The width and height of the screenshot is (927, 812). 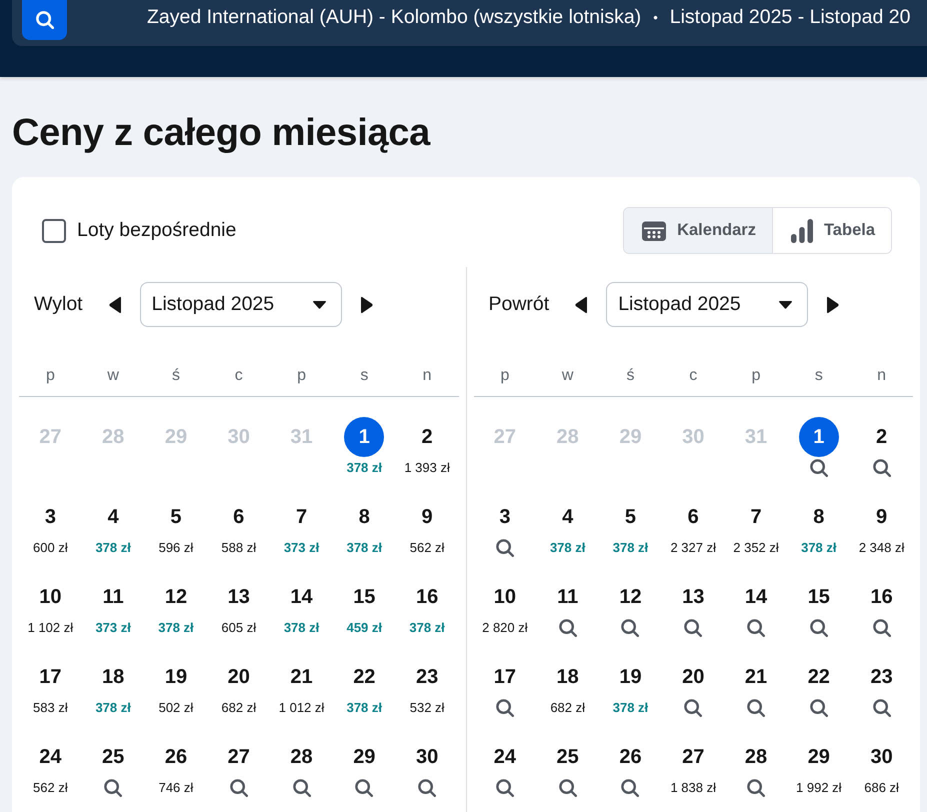 I want to click on price-label: 378 zł, so click(x=364, y=468).